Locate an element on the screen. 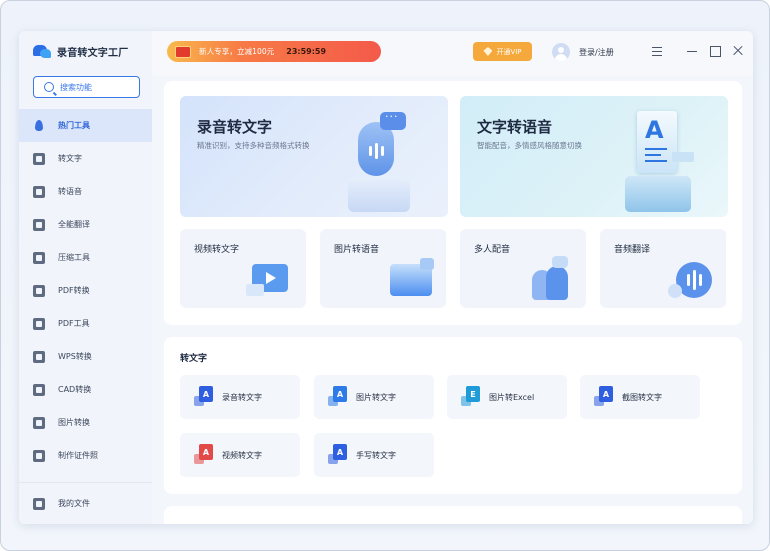  sidebar-item-id-photo: 制作证件照 is located at coordinates (85, 455).